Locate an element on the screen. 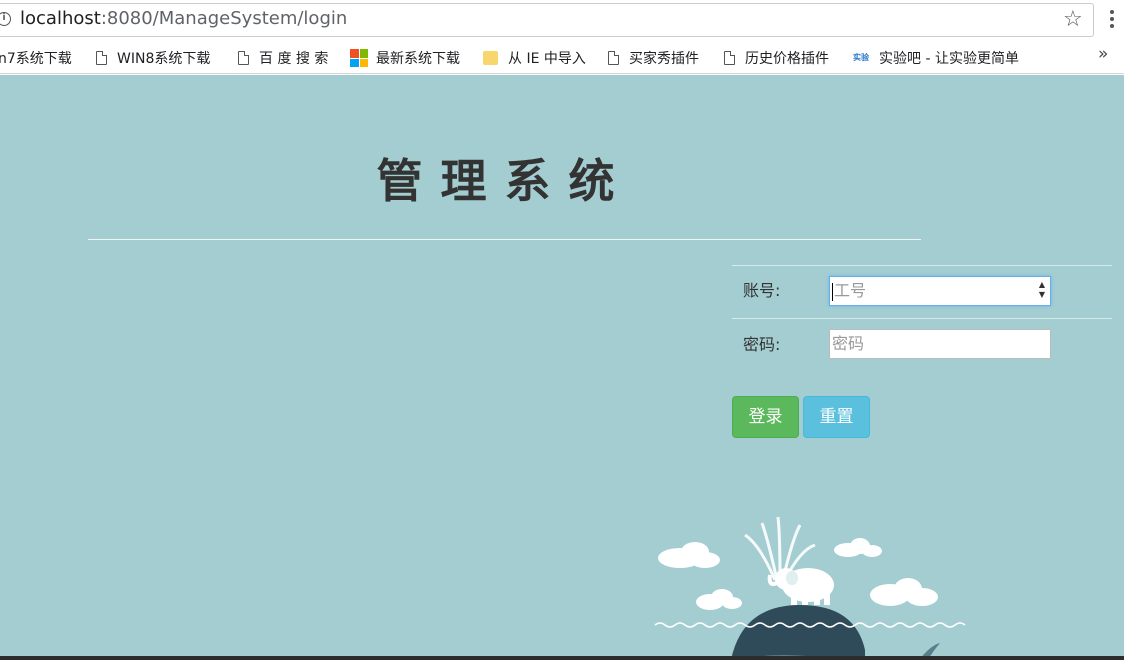 The width and height of the screenshot is (1124, 660). bookmark-item: 百 度 搜 索 is located at coordinates (283, 58).